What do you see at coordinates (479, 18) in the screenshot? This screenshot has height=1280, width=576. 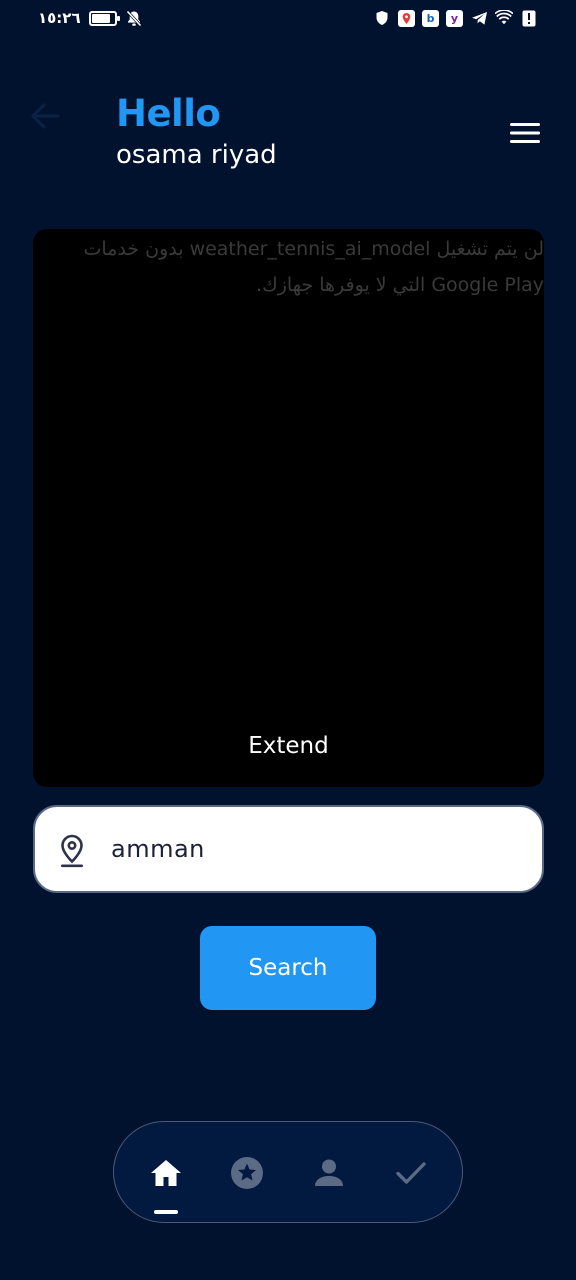 I see `telegram-icon` at bounding box center [479, 18].